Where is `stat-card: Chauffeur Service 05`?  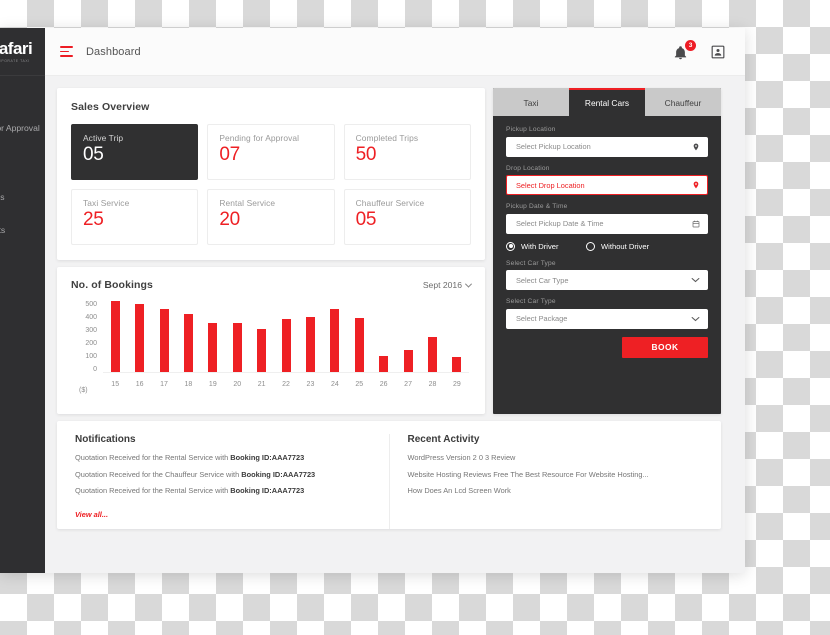
stat-card: Chauffeur Service 05 is located at coordinates (407, 217).